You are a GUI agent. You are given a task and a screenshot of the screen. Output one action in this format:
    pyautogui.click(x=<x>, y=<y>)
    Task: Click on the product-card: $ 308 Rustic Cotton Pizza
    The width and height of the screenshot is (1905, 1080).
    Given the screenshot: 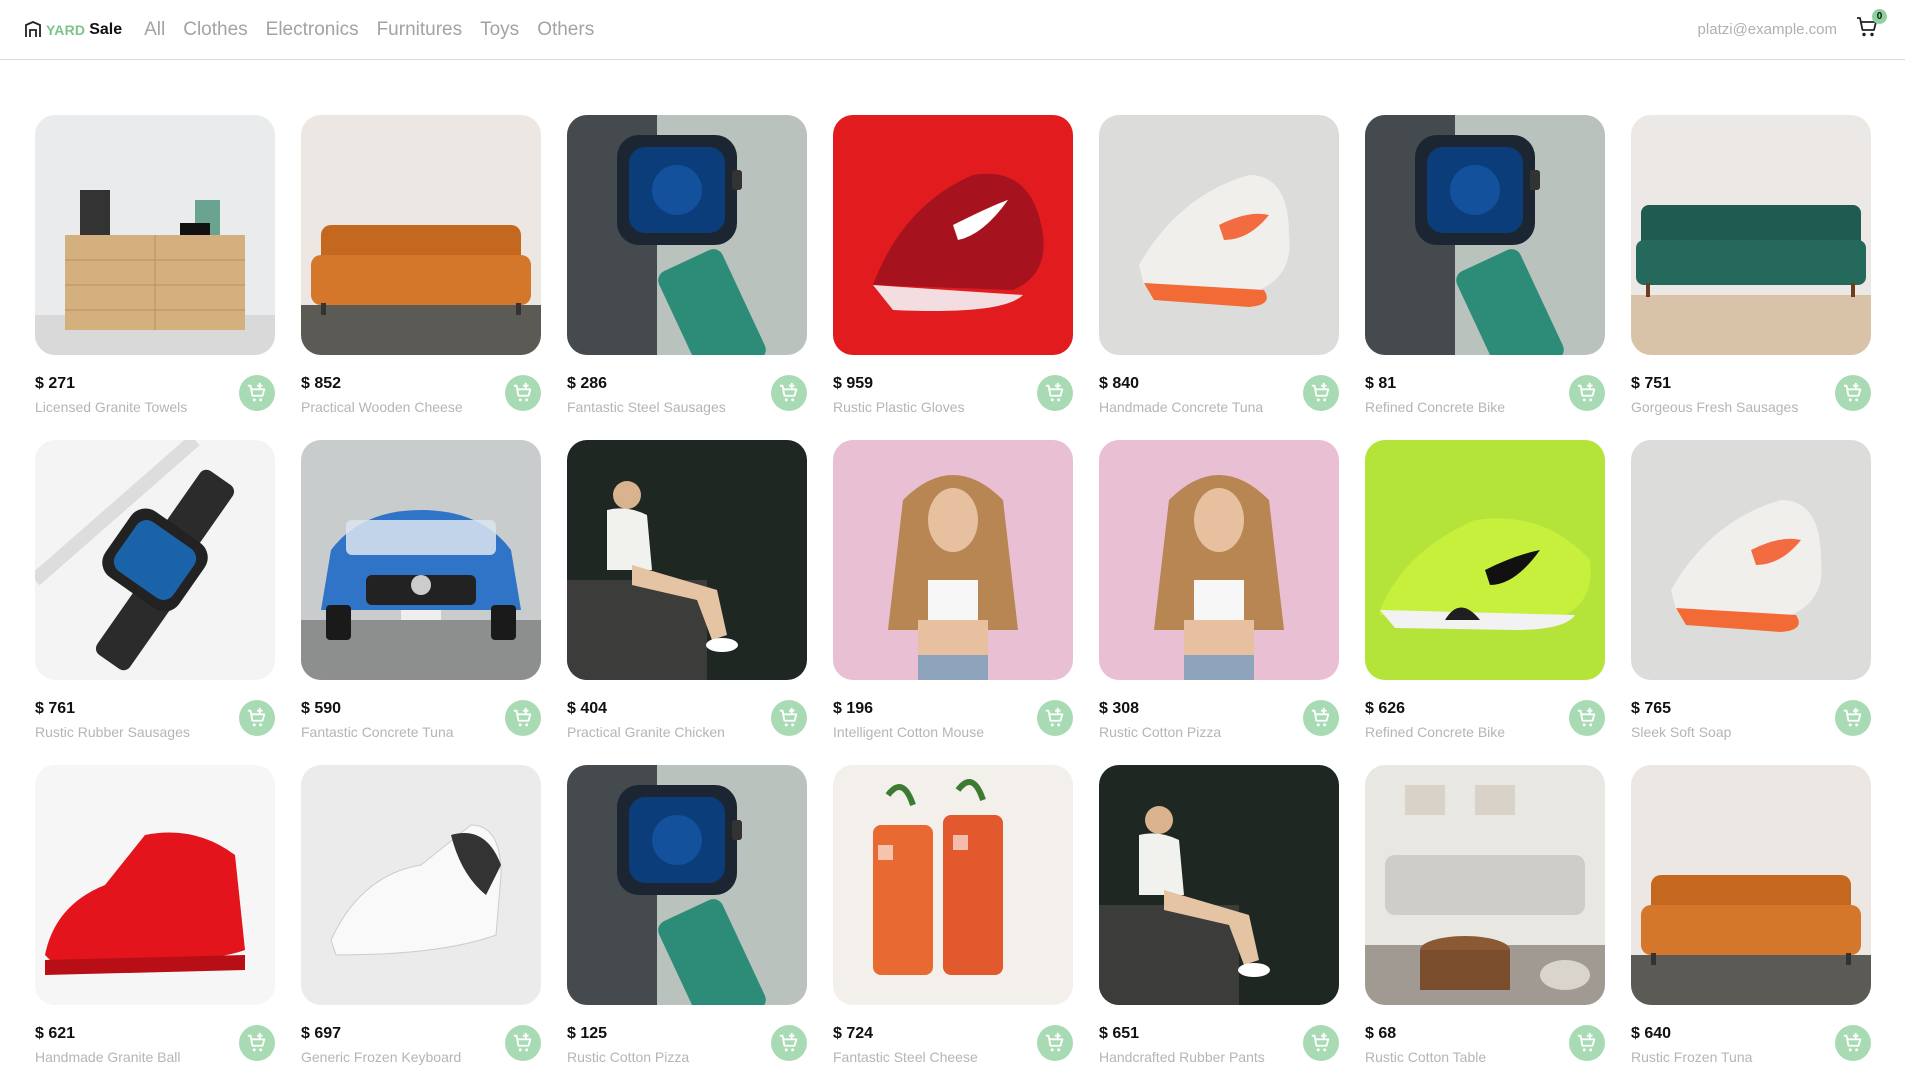 What is the action you would take?
    pyautogui.click(x=1219, y=590)
    